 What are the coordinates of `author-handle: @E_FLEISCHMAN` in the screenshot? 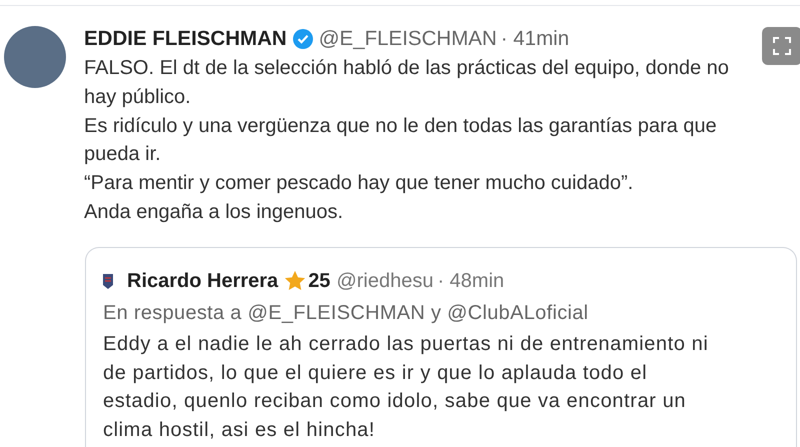 It's located at (407, 39).